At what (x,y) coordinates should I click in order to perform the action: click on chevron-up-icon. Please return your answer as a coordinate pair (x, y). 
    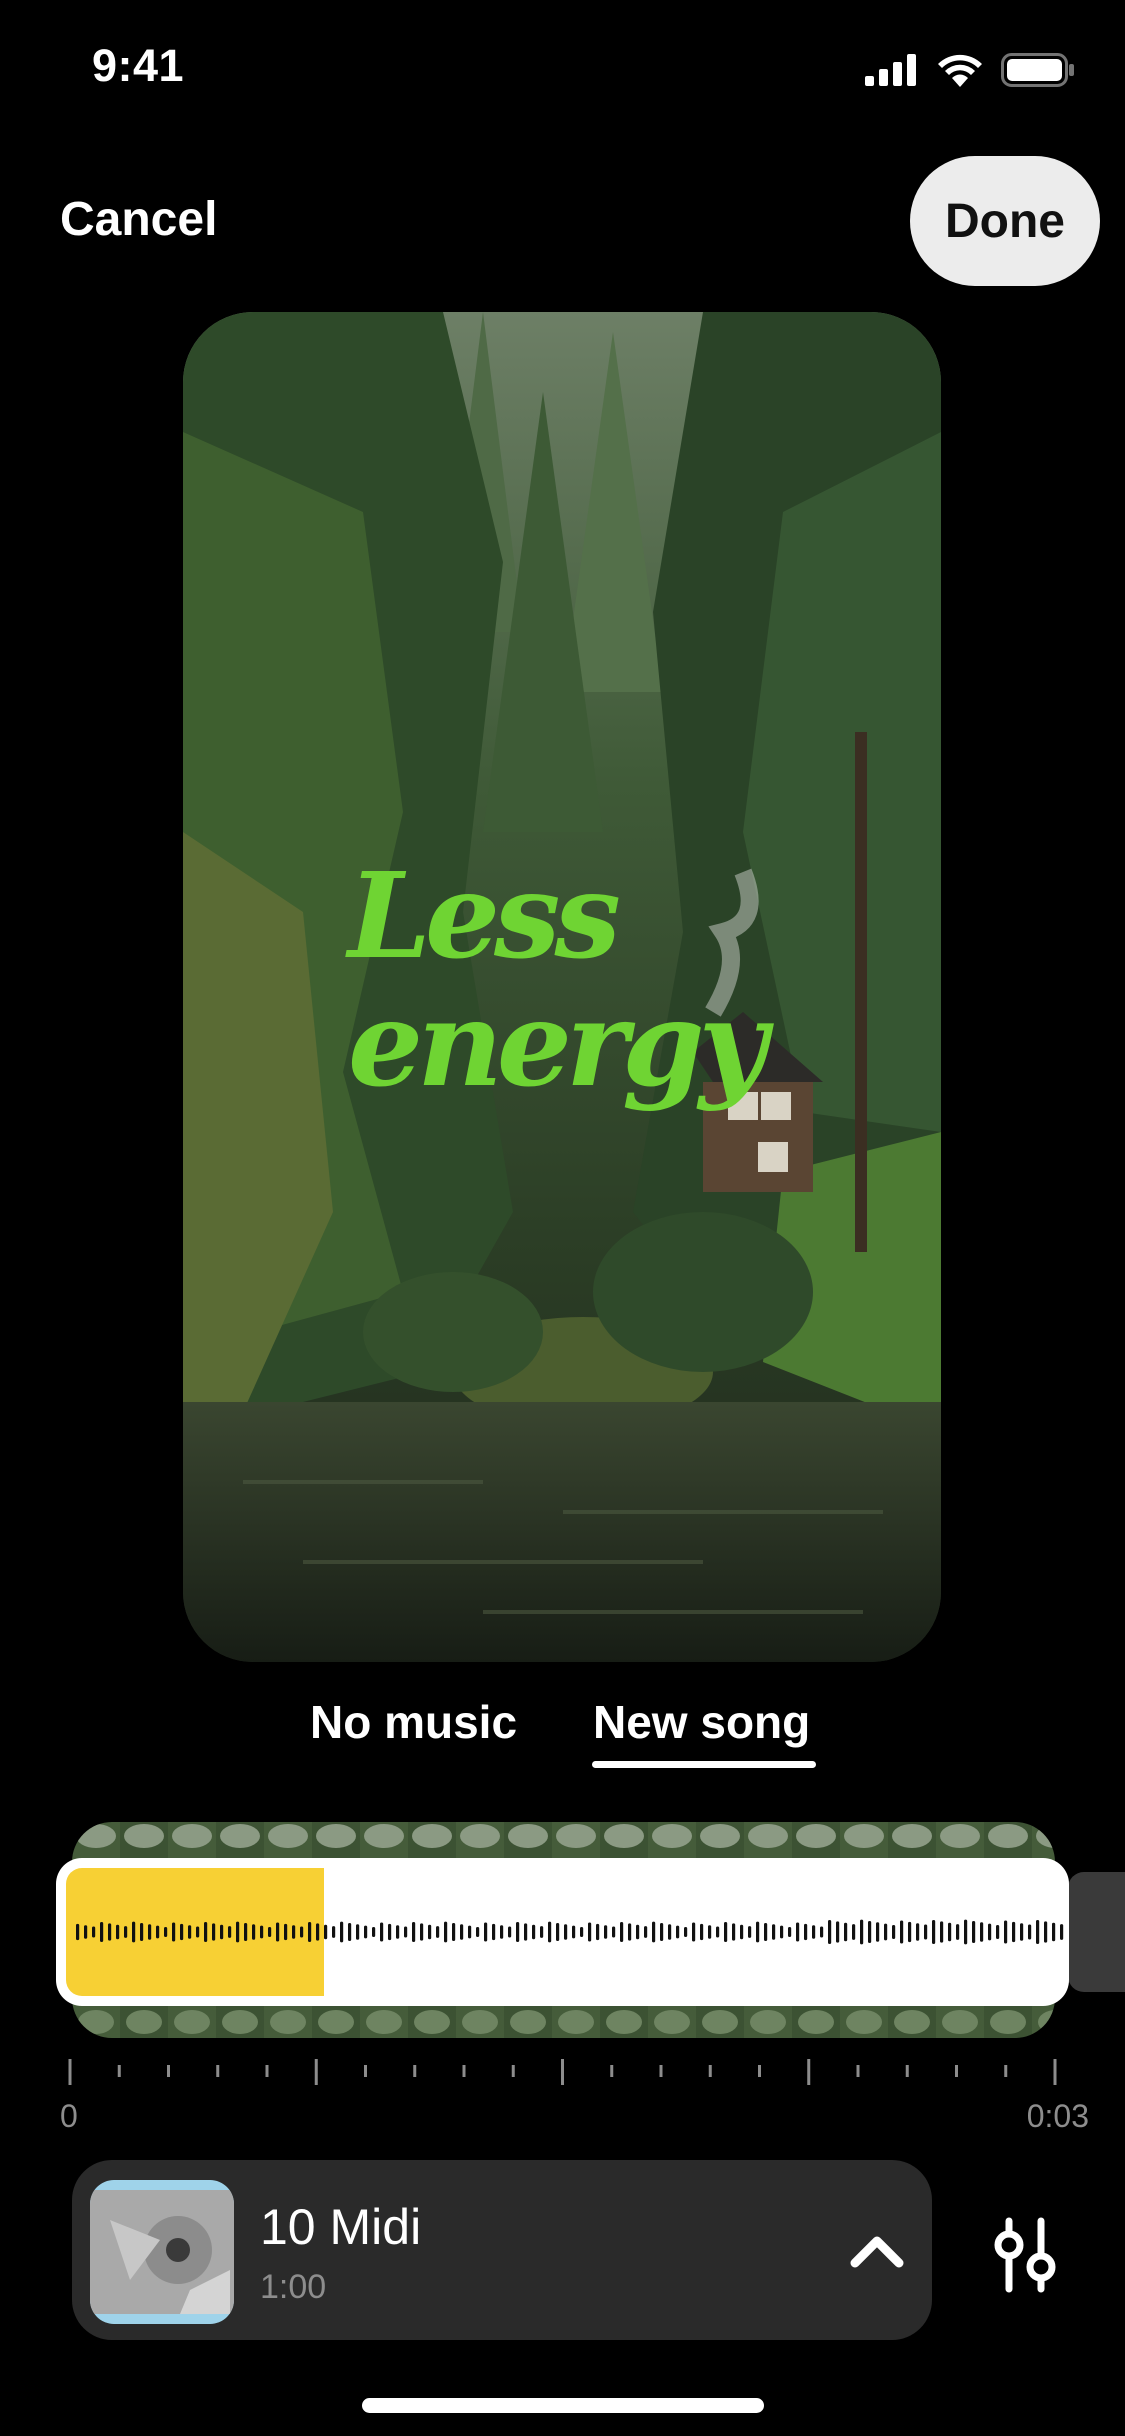
    Looking at the image, I should click on (877, 2251).